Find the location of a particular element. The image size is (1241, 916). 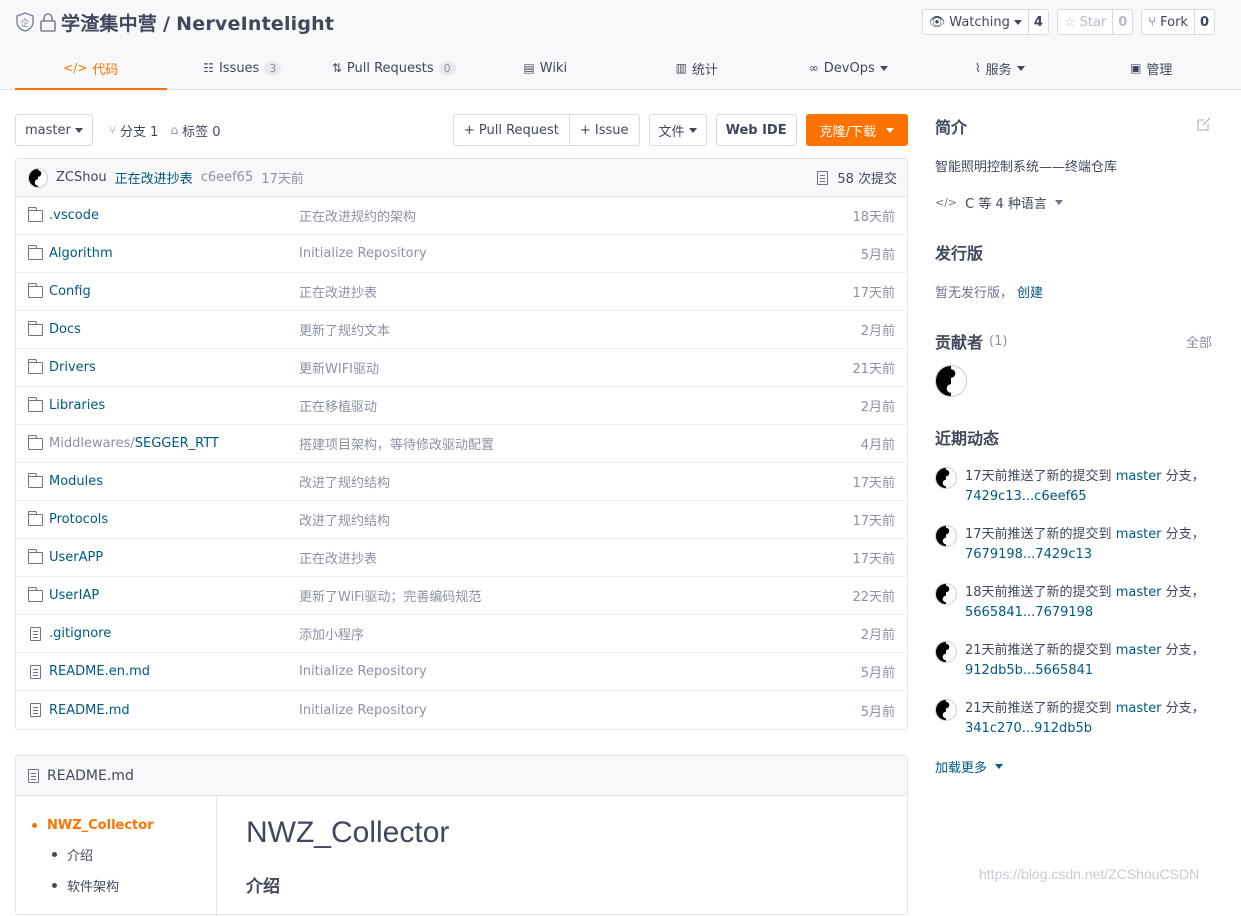

tab-code: </> 代码 is located at coordinates (91, 68).